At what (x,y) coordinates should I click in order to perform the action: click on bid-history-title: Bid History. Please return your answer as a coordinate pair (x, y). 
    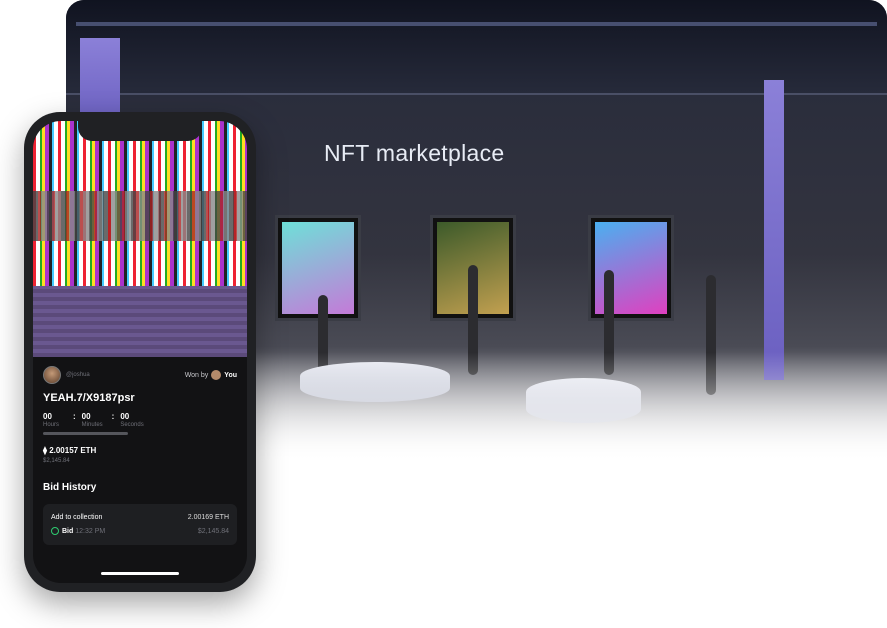
    Looking at the image, I should click on (70, 487).